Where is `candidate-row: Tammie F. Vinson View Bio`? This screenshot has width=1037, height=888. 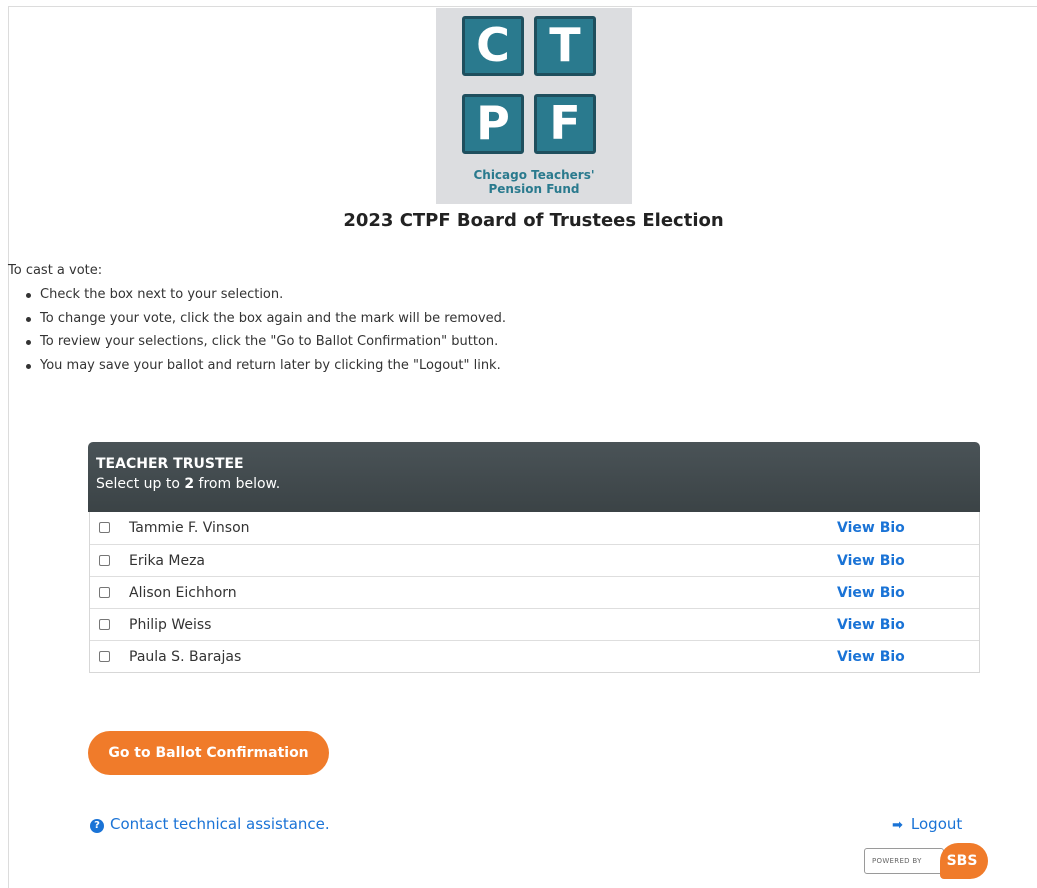
candidate-row: Tammie F. Vinson View Bio is located at coordinates (534, 528).